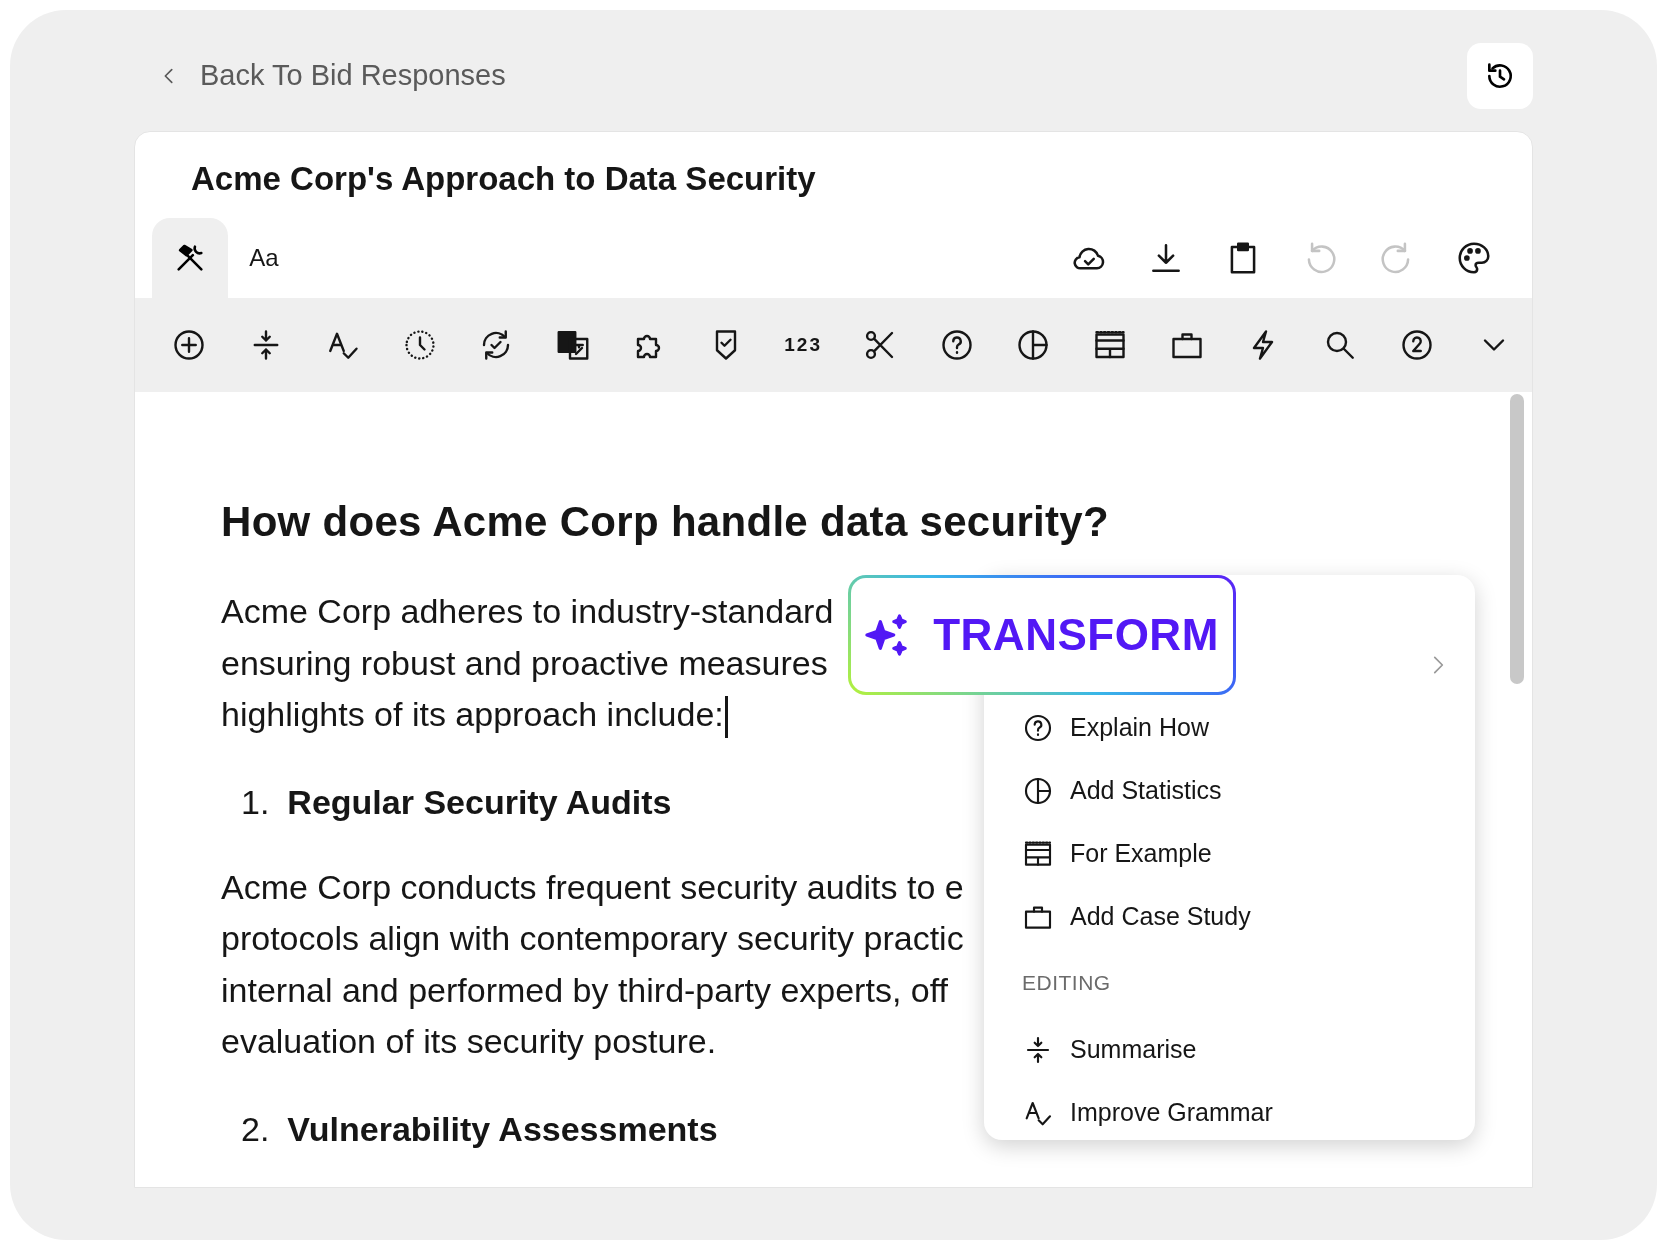 The image size is (1667, 1250). Describe the element at coordinates (503, 179) in the screenshot. I see `document-title: Acme Corp's Approach to Data Security` at that location.